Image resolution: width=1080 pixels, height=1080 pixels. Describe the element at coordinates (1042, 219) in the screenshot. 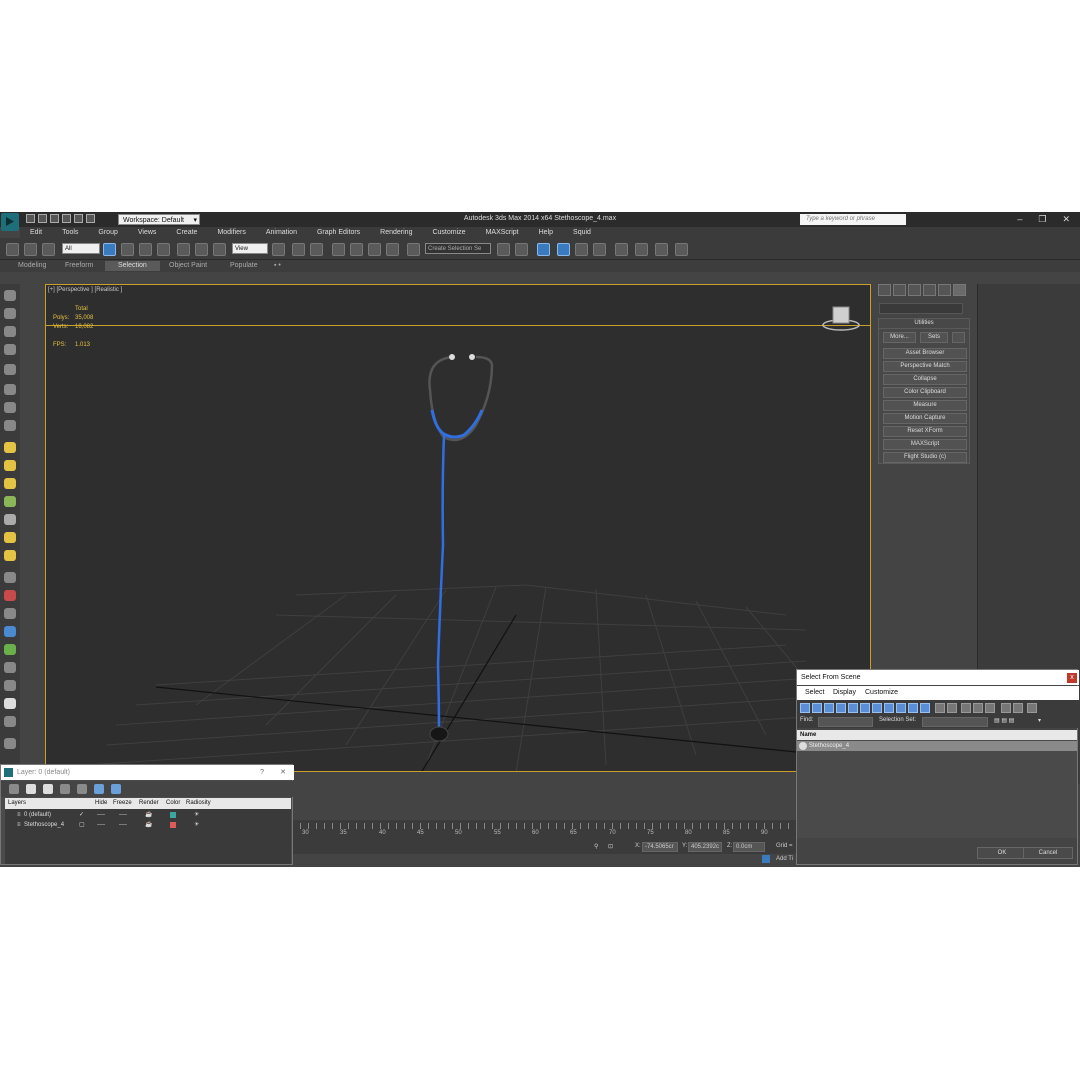

I see `maximize-button: ❐` at that location.